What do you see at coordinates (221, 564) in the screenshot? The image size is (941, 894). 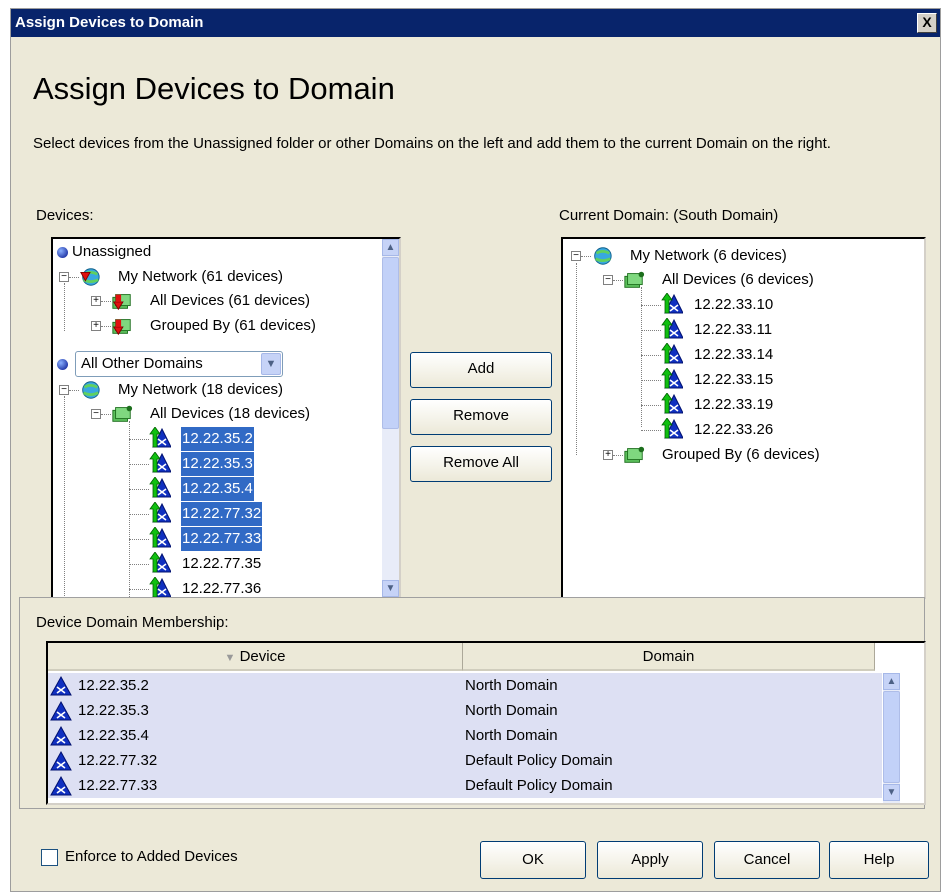 I see `tree-device-item: 12.22.77.35` at bounding box center [221, 564].